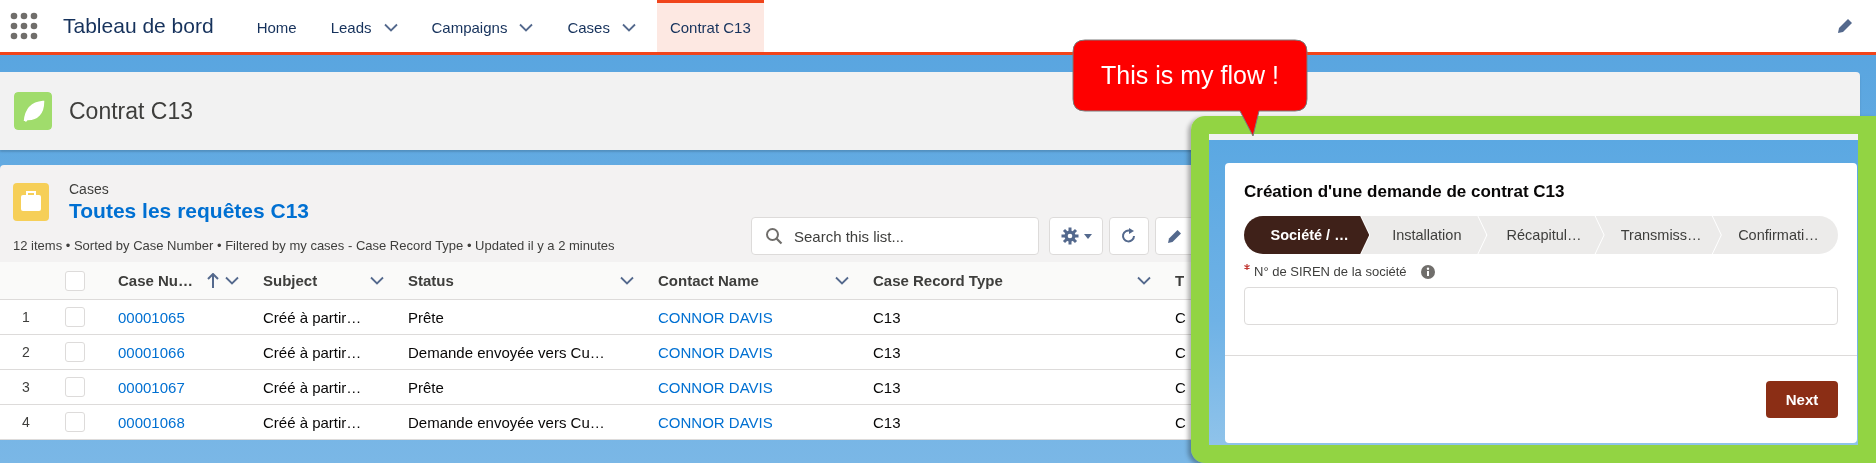  I want to click on path-step: Installation, so click(1424, 235).